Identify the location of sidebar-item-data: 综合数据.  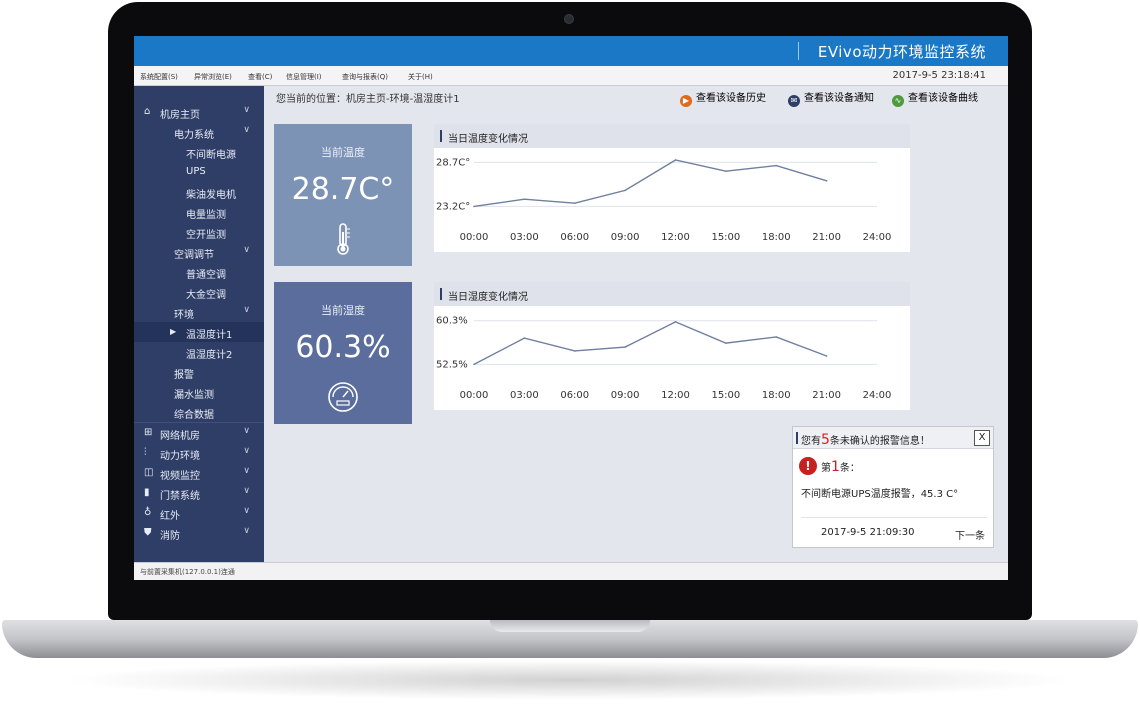
(199, 412).